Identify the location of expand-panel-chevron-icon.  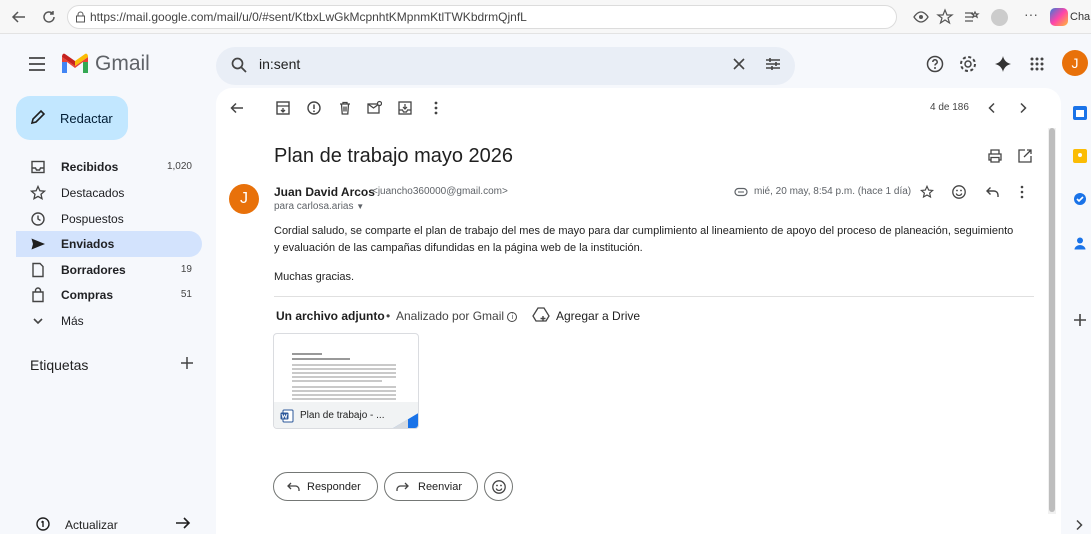
(1079, 525).